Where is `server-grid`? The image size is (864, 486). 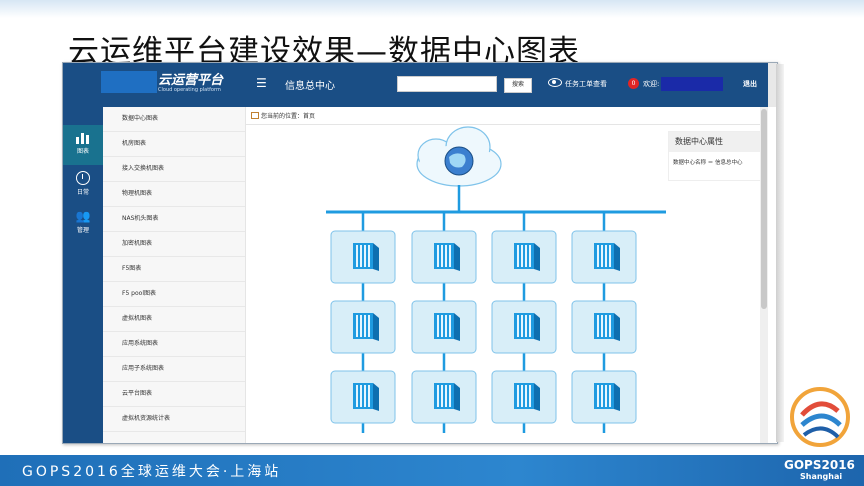
server-grid is located at coordinates (483, 327).